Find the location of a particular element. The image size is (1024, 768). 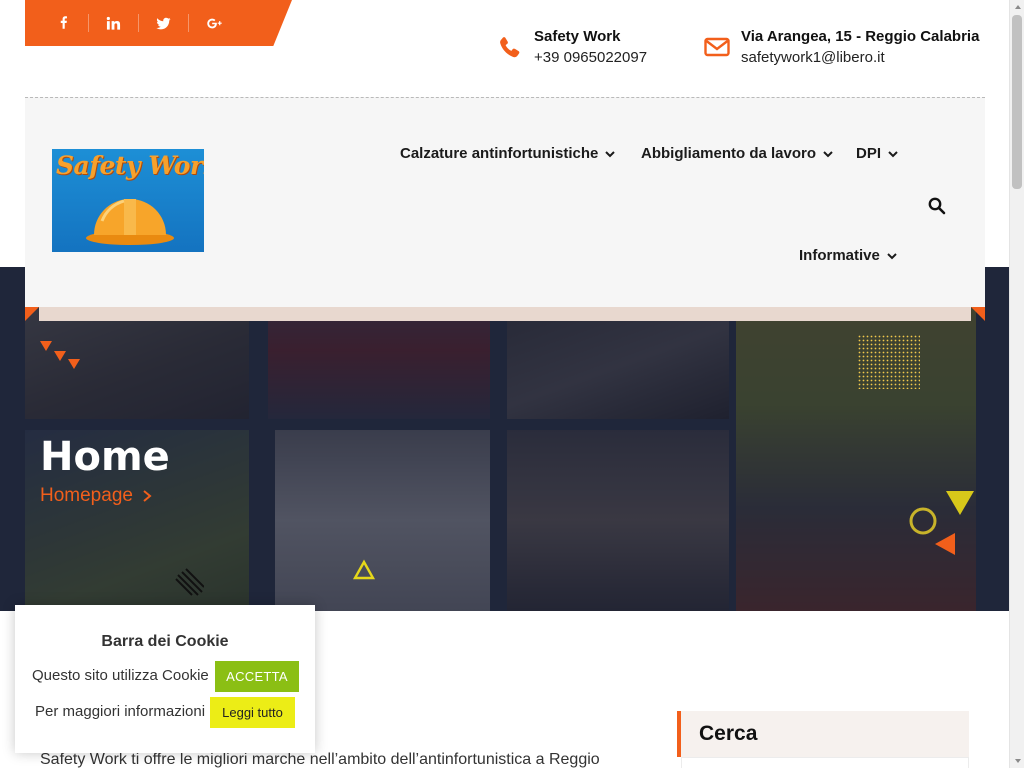

arrow-up-icon is located at coordinates (1017, 7).